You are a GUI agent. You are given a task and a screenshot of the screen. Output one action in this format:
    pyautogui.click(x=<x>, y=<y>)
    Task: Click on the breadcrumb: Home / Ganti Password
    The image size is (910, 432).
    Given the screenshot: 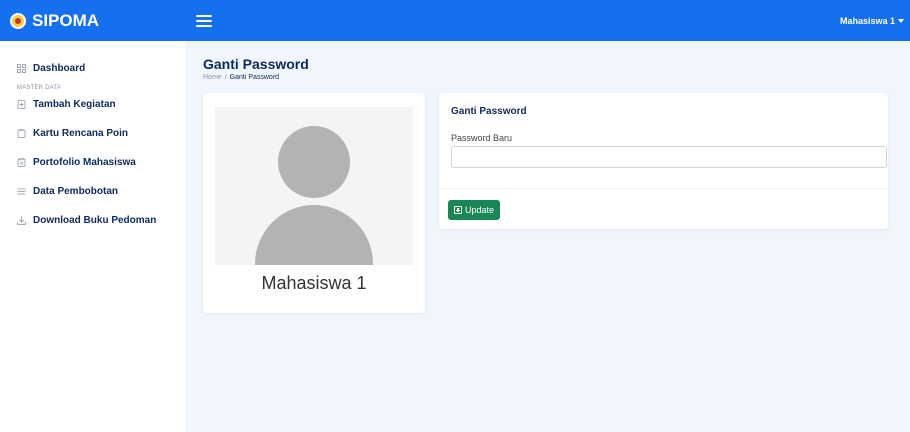 What is the action you would take?
    pyautogui.click(x=241, y=77)
    